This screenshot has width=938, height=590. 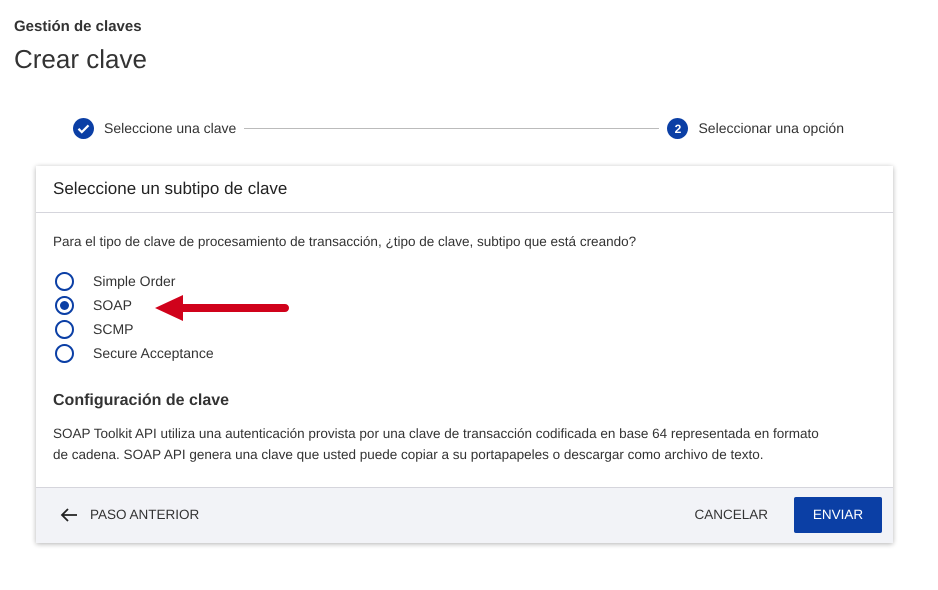 What do you see at coordinates (130, 515) in the screenshot?
I see `previous-step-button: PASO ANTERIOR` at bounding box center [130, 515].